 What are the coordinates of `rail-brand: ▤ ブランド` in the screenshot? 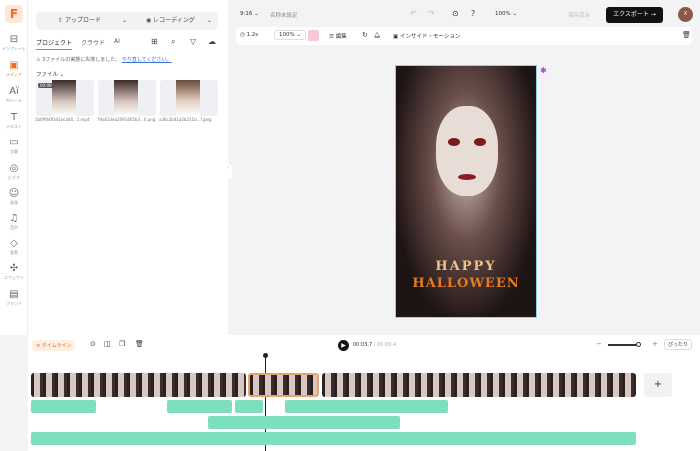 It's located at (14, 298).